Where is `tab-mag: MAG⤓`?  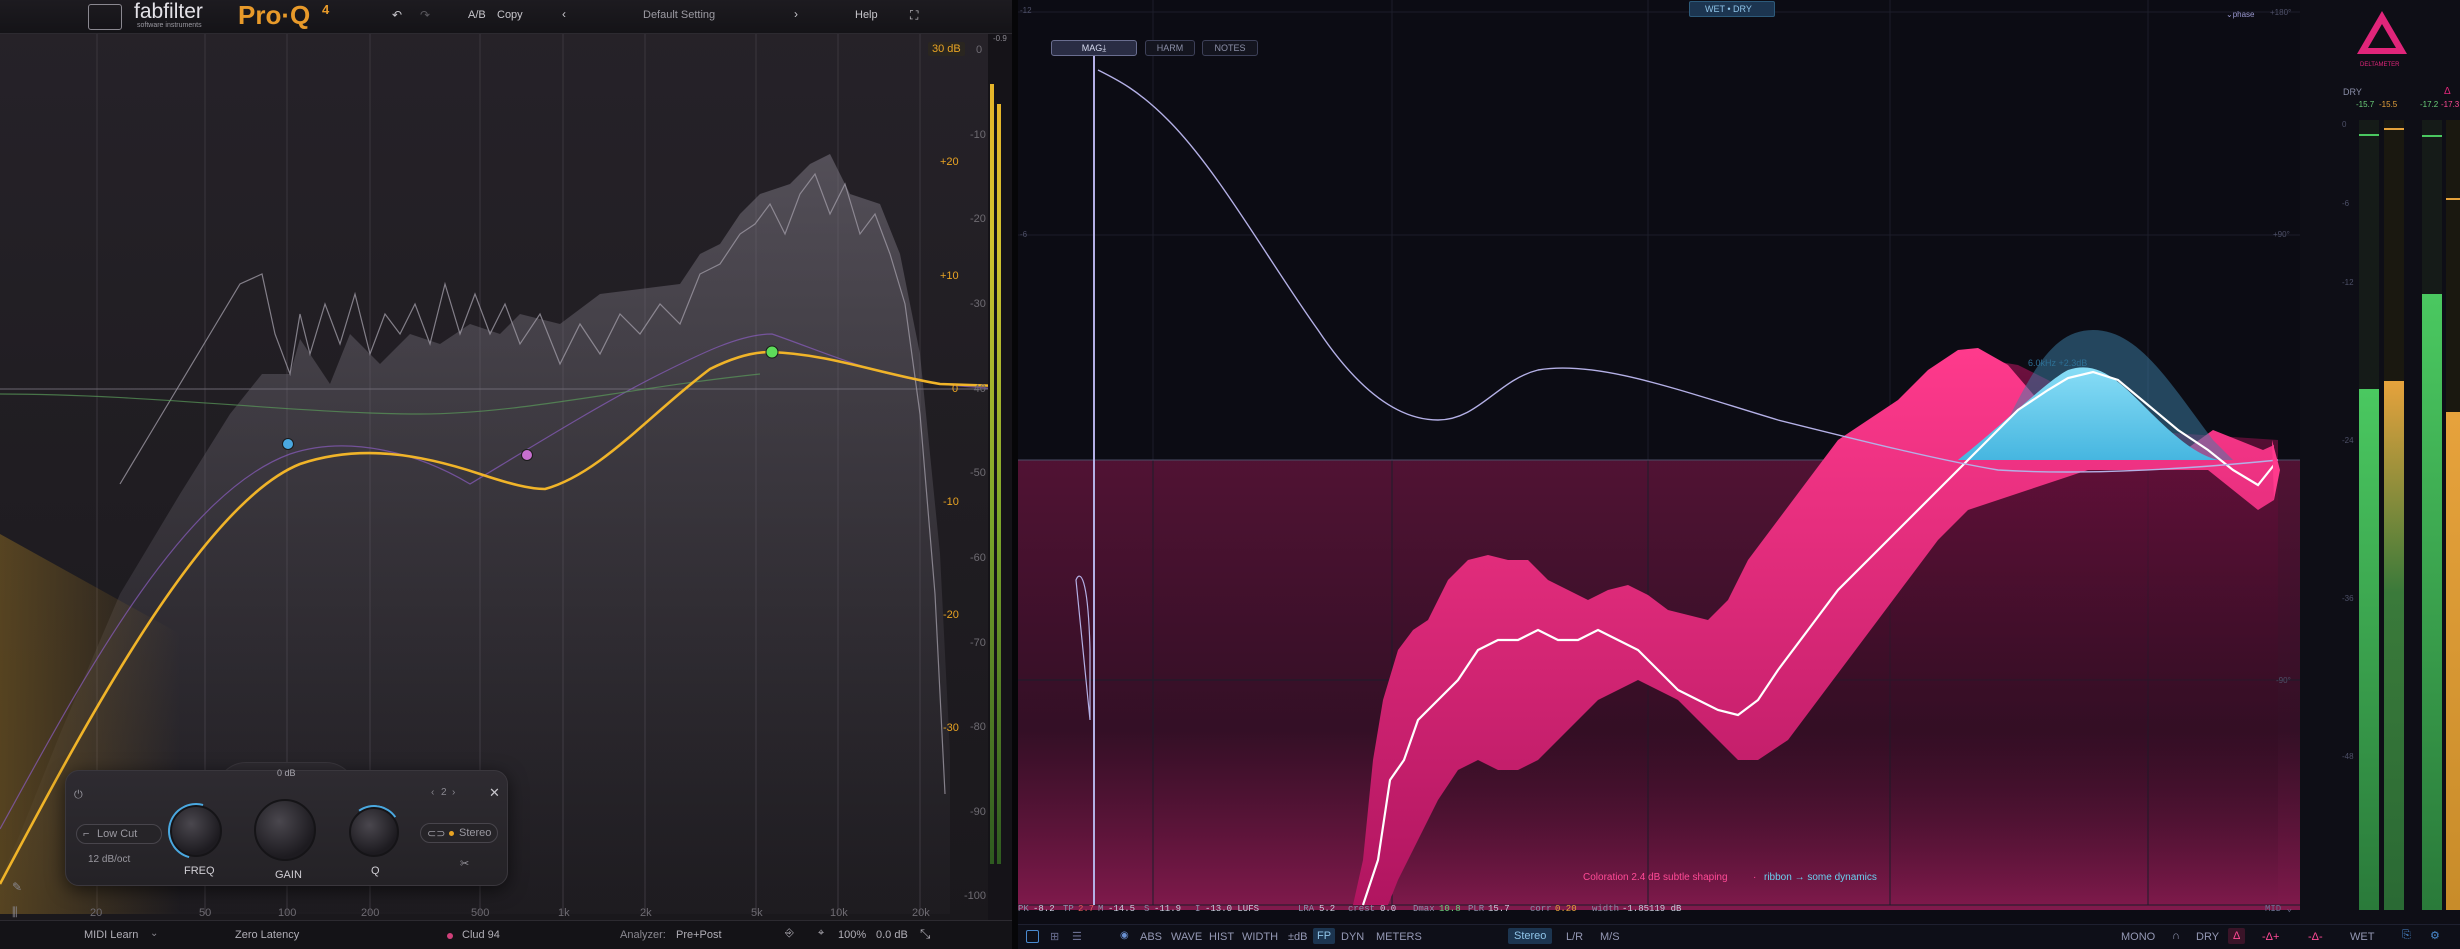
tab-mag: MAG⤓ is located at coordinates (1094, 48).